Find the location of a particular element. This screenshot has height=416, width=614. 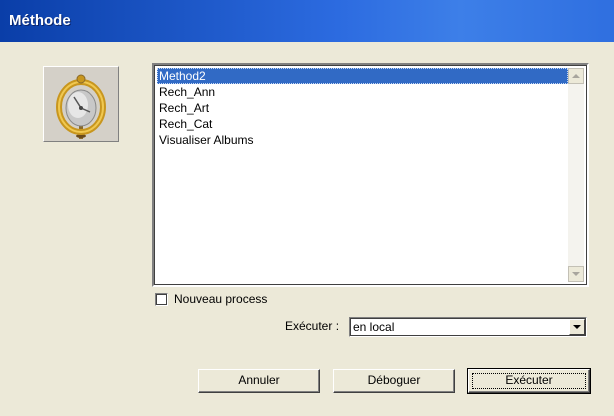

focus-rectangle is located at coordinates (529, 381).